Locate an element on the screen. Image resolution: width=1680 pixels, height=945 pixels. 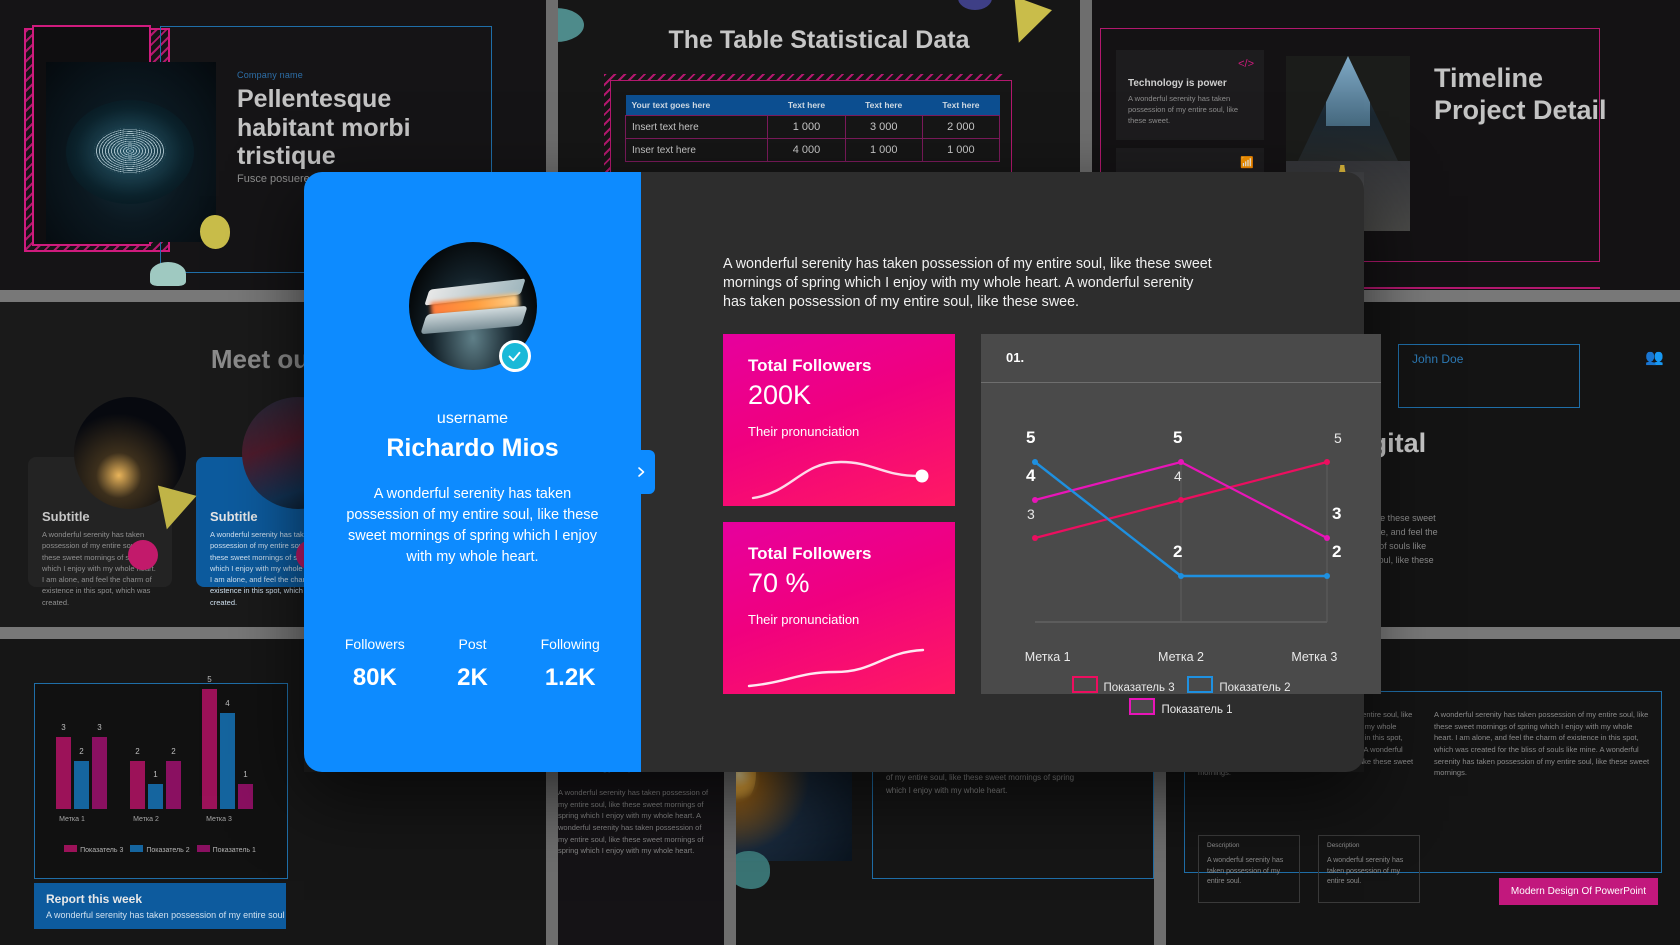
table-row: Insert text here 1 000 3 000 2 000 is located at coordinates (812, 127).